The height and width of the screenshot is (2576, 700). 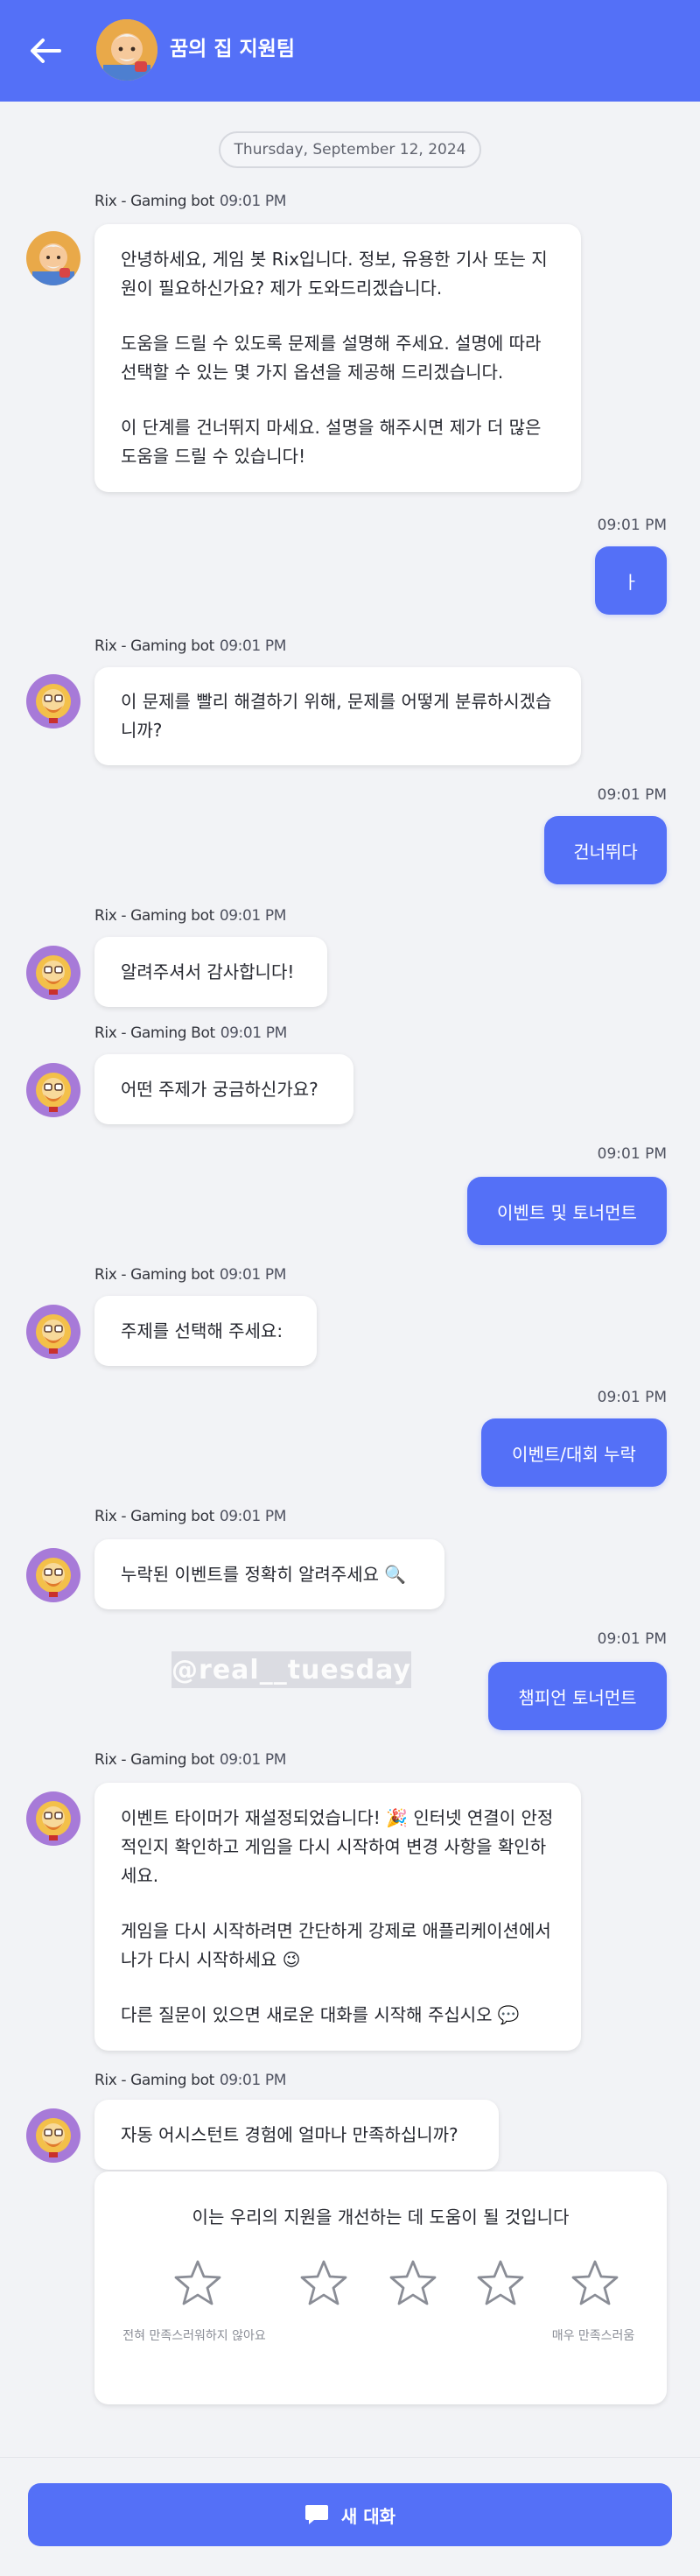 What do you see at coordinates (291, 1669) in the screenshot?
I see `watermark: @real__tuesday` at bounding box center [291, 1669].